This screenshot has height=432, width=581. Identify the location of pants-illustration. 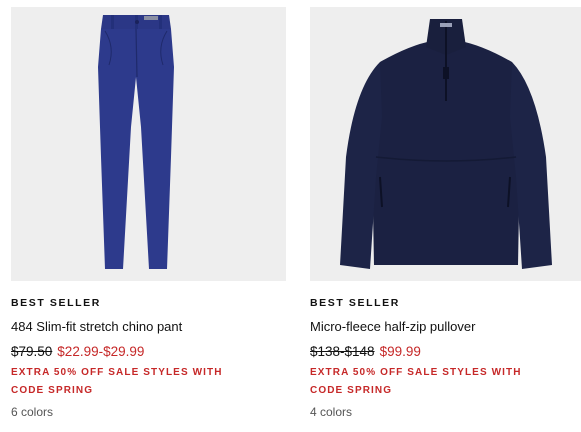
(136, 142).